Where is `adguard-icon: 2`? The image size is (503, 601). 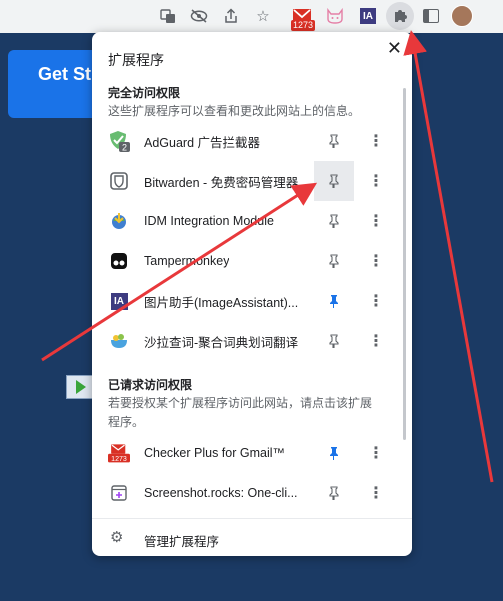 adguard-icon: 2 is located at coordinates (119, 141).